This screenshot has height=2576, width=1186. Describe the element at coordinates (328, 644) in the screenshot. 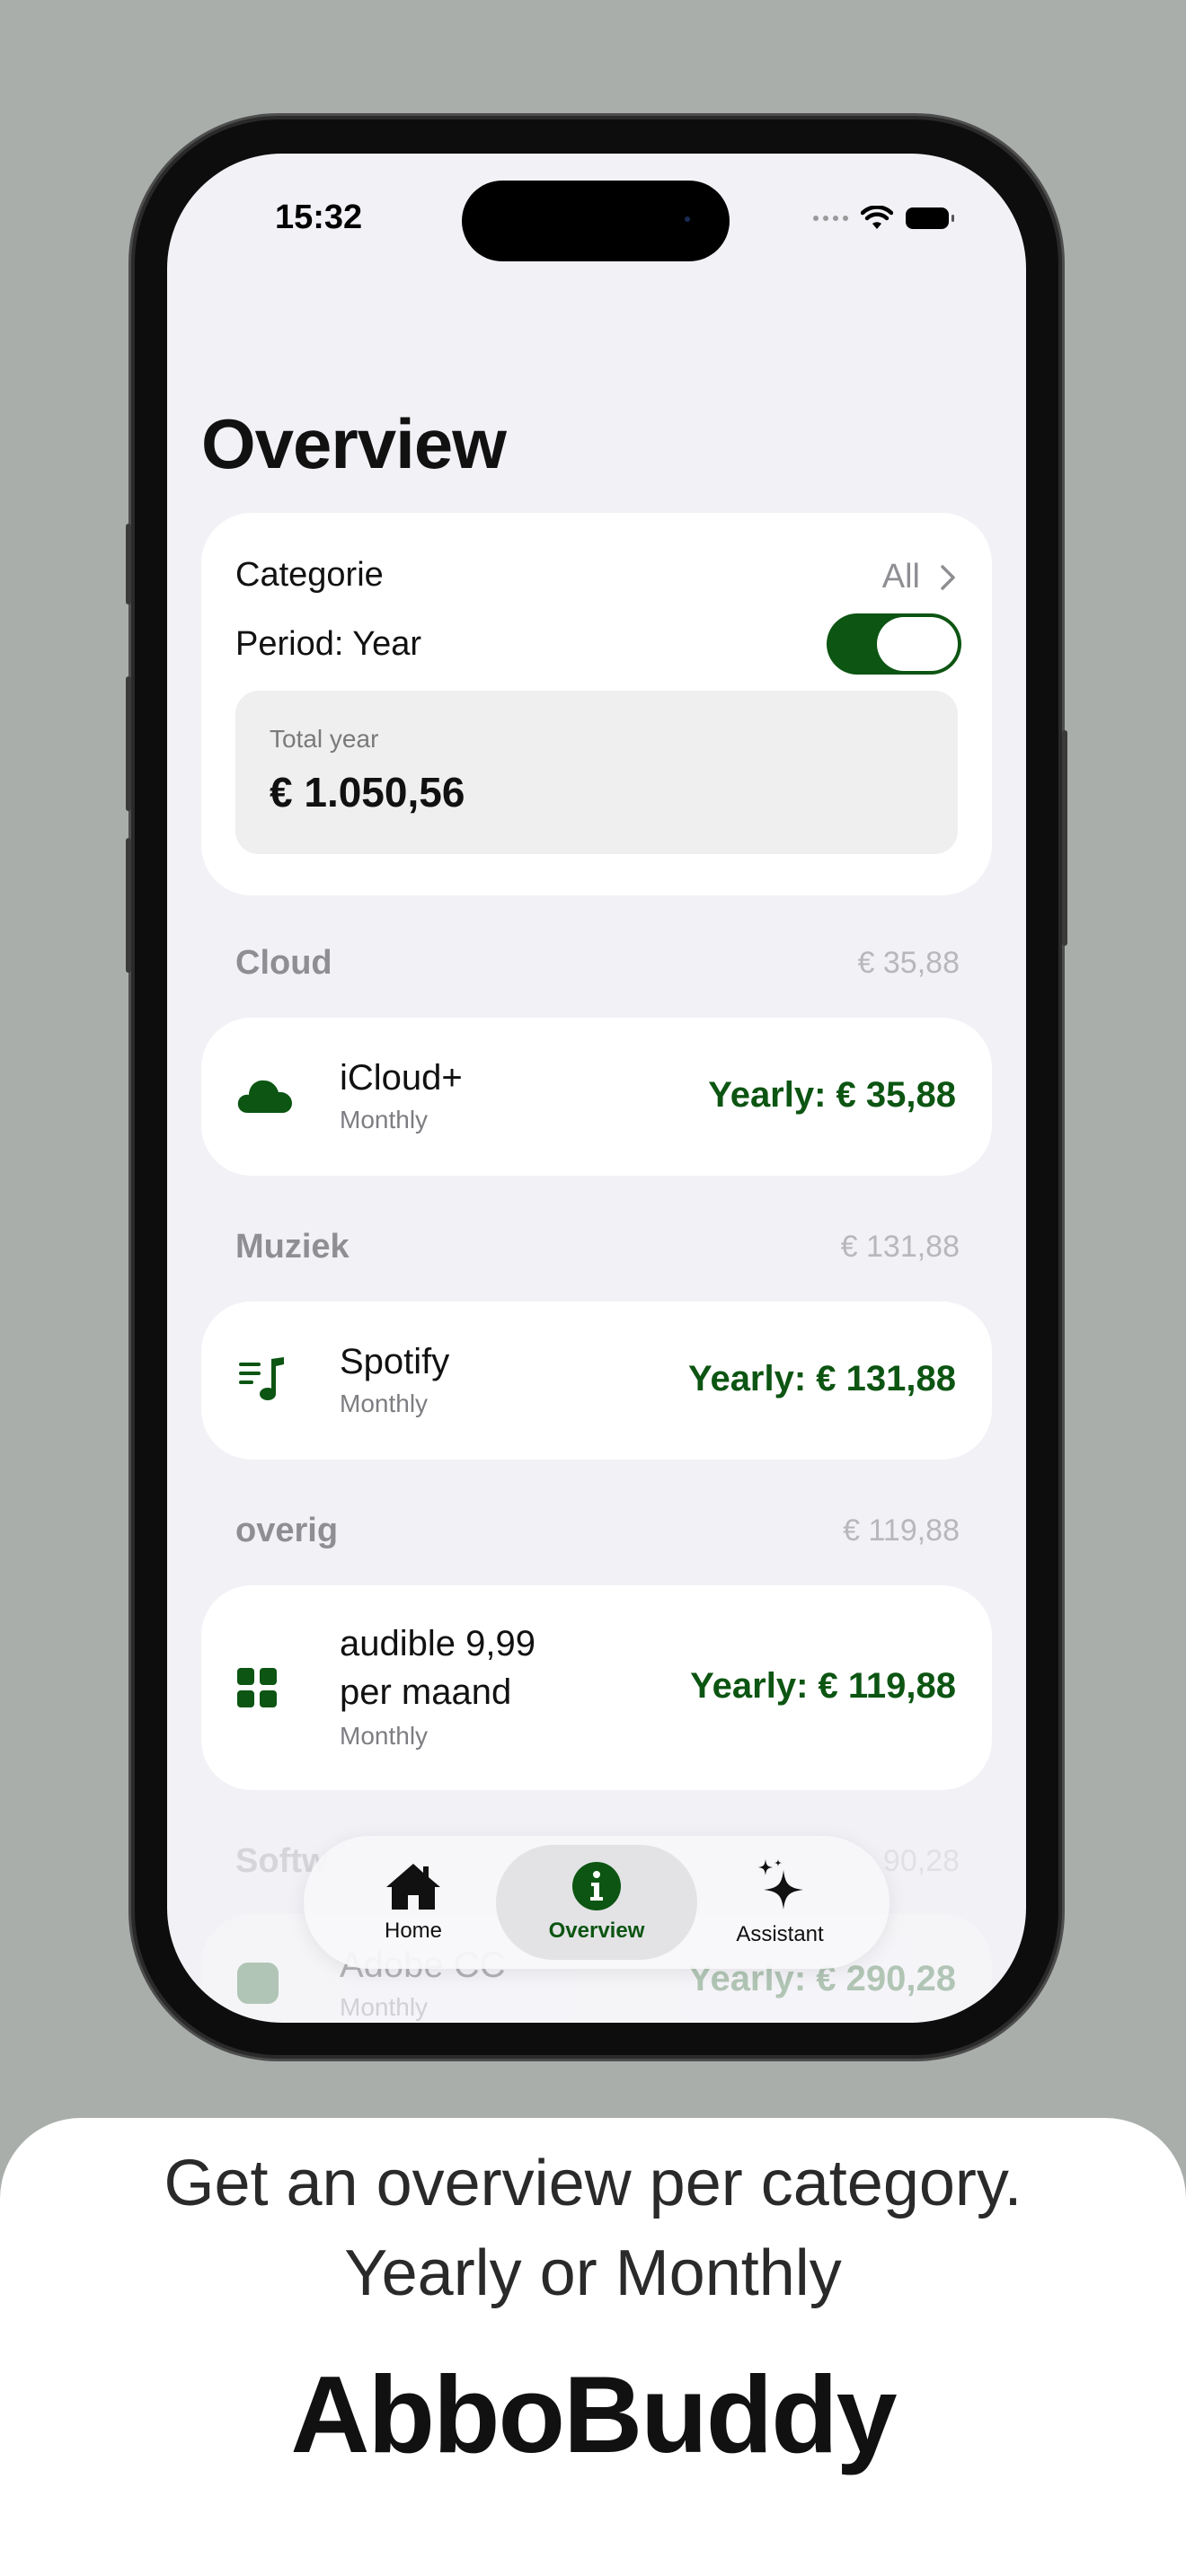

I see `period-label: Period: Year` at that location.